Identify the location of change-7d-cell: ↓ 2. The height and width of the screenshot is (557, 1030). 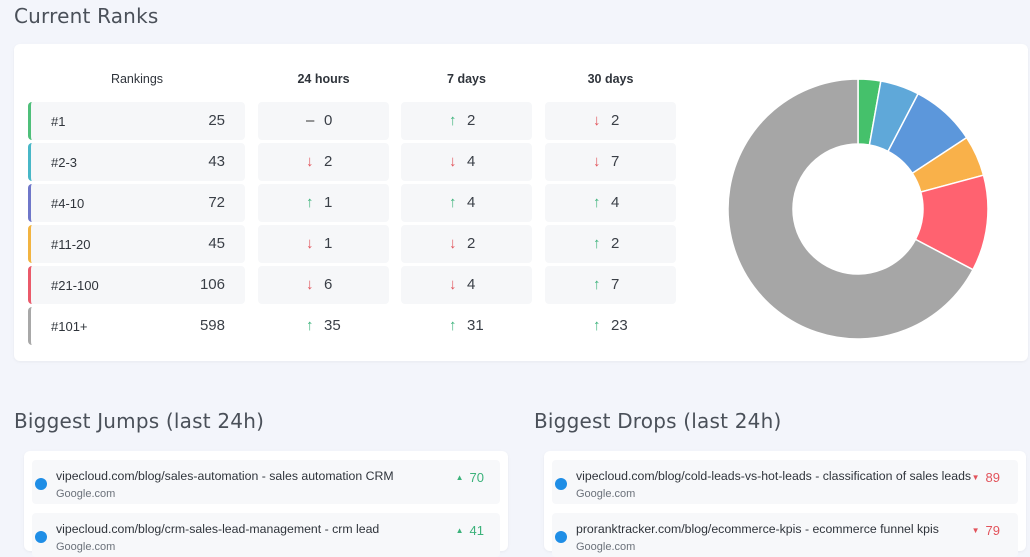
(466, 244).